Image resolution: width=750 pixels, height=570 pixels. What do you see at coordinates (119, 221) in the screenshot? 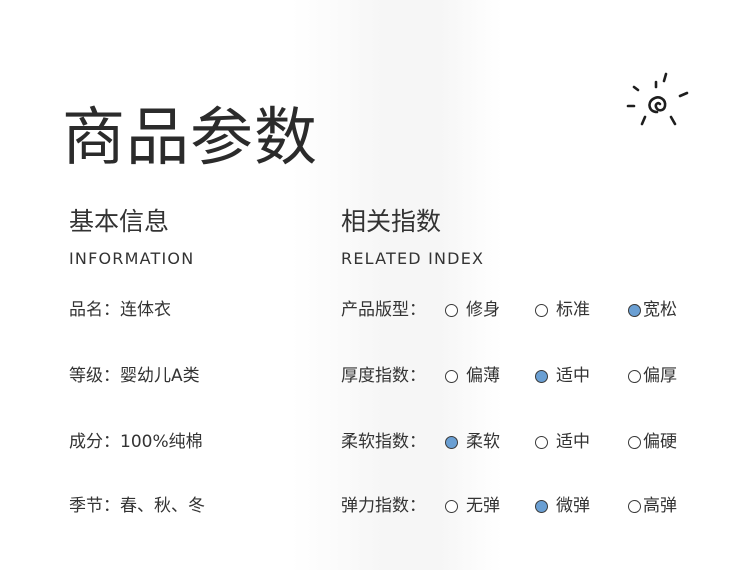
I see `basic-info-title: 基本信息` at bounding box center [119, 221].